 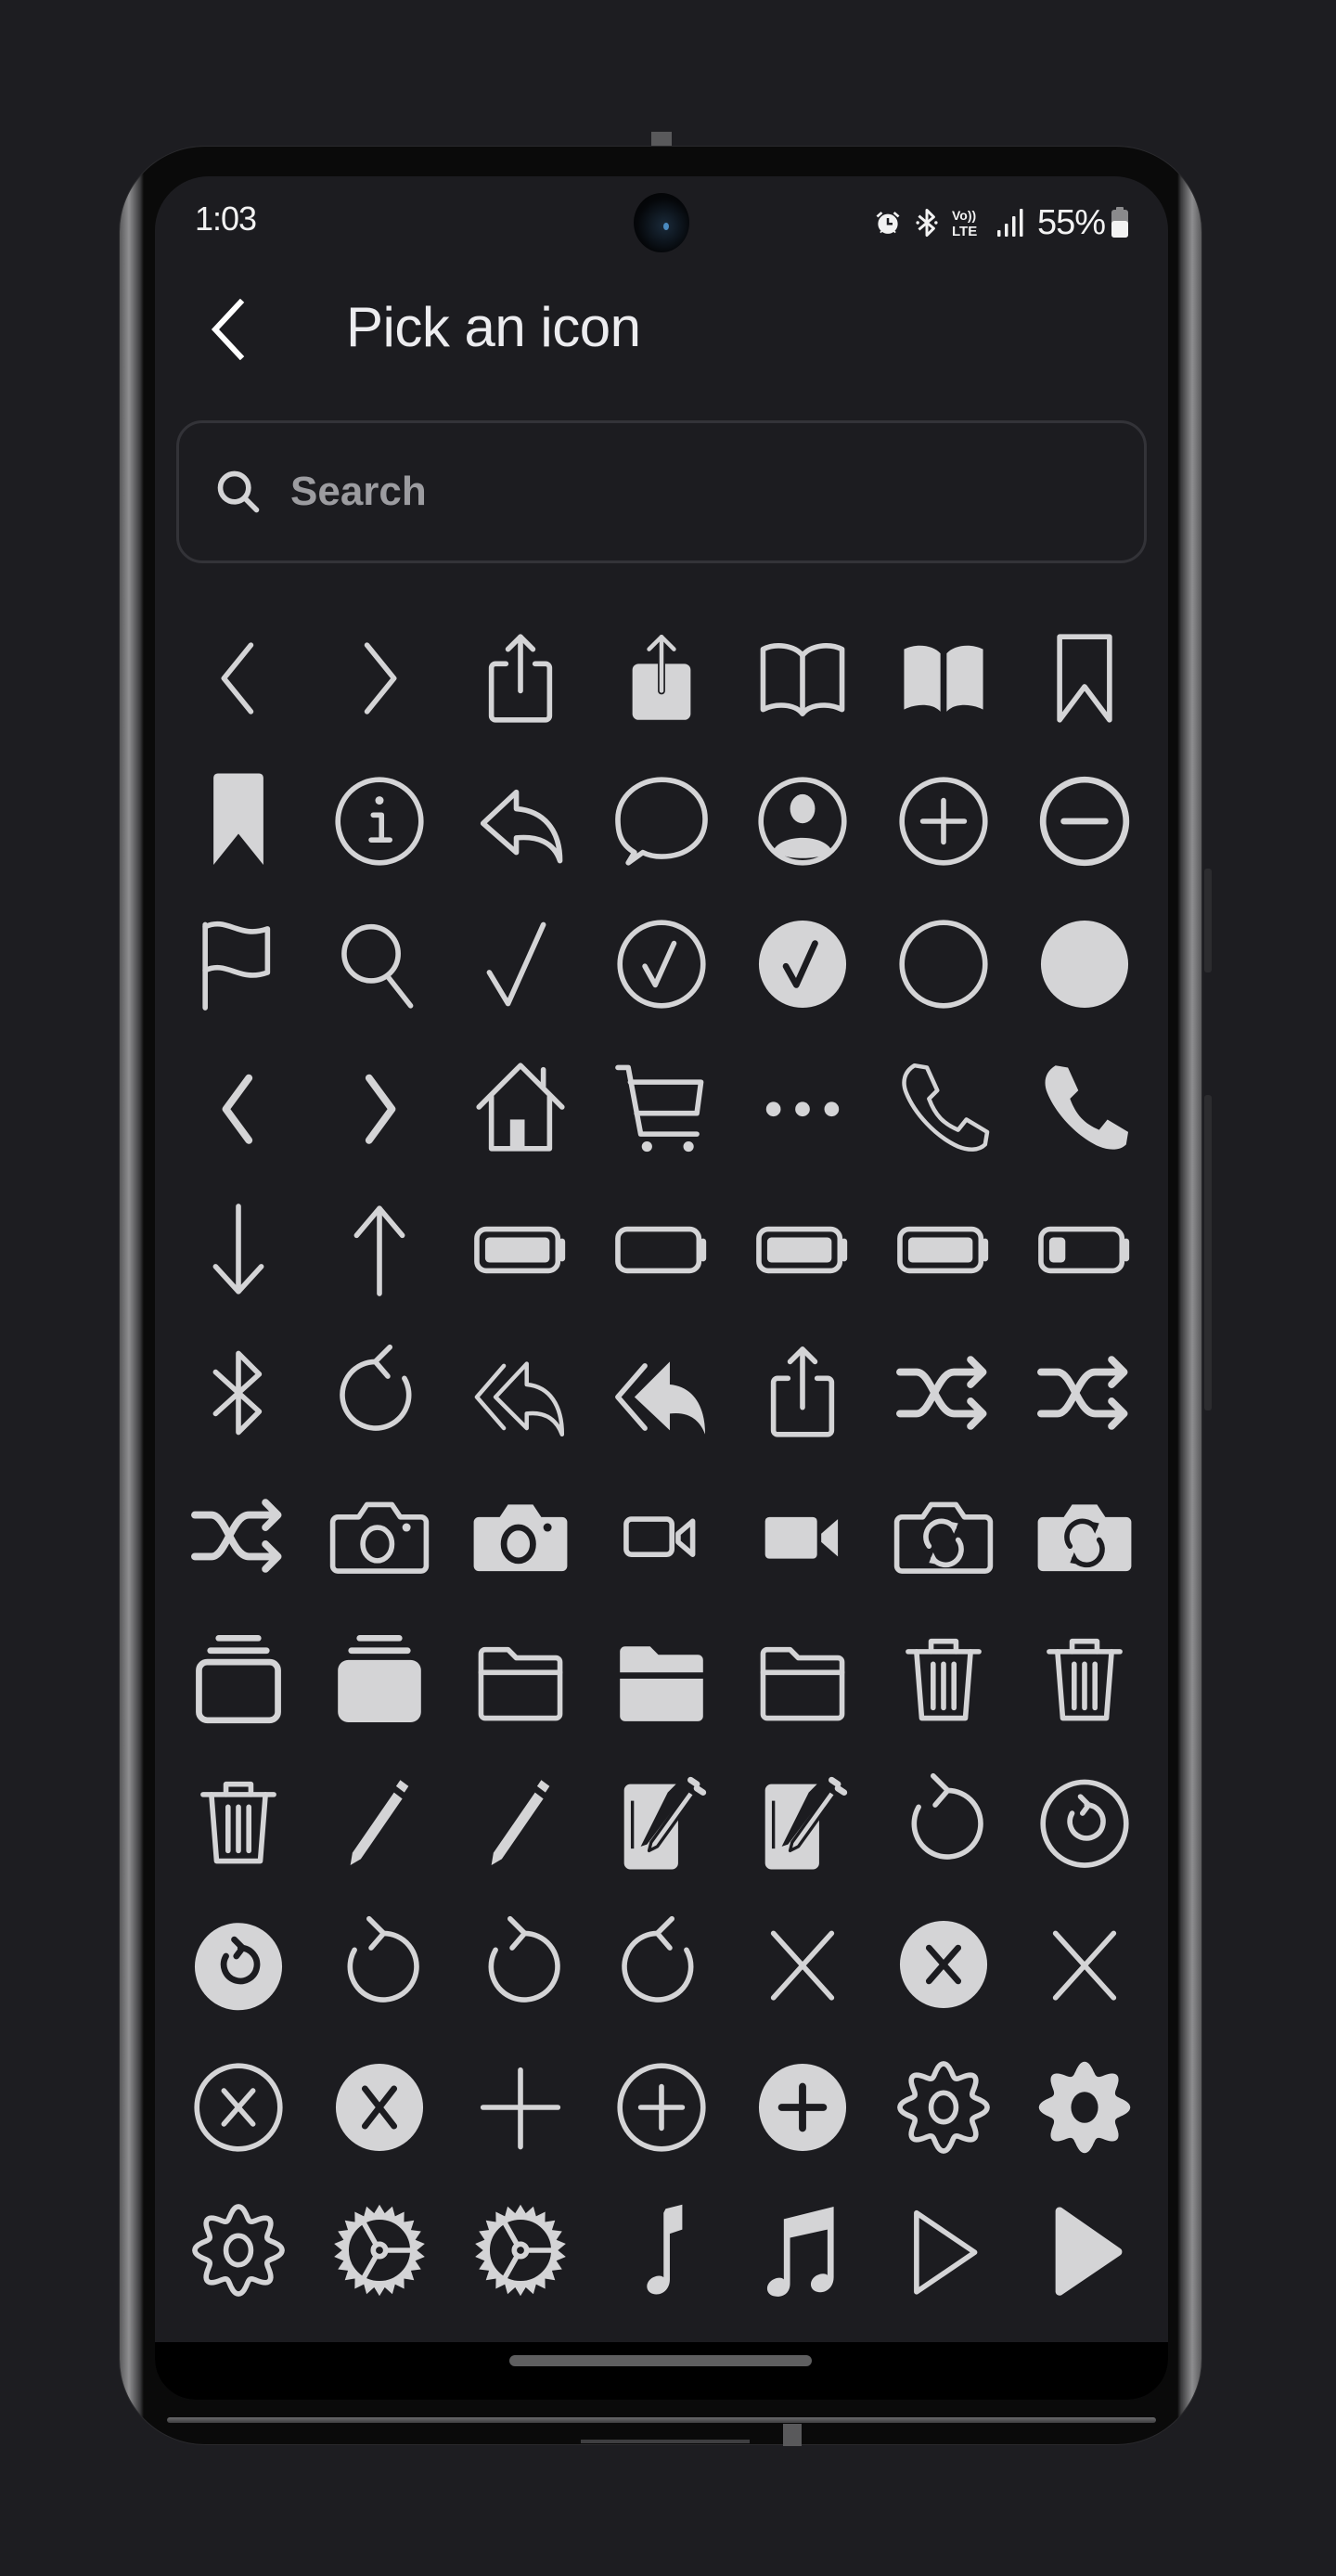 I want to click on svg-text: Vo)), so click(x=964, y=215).